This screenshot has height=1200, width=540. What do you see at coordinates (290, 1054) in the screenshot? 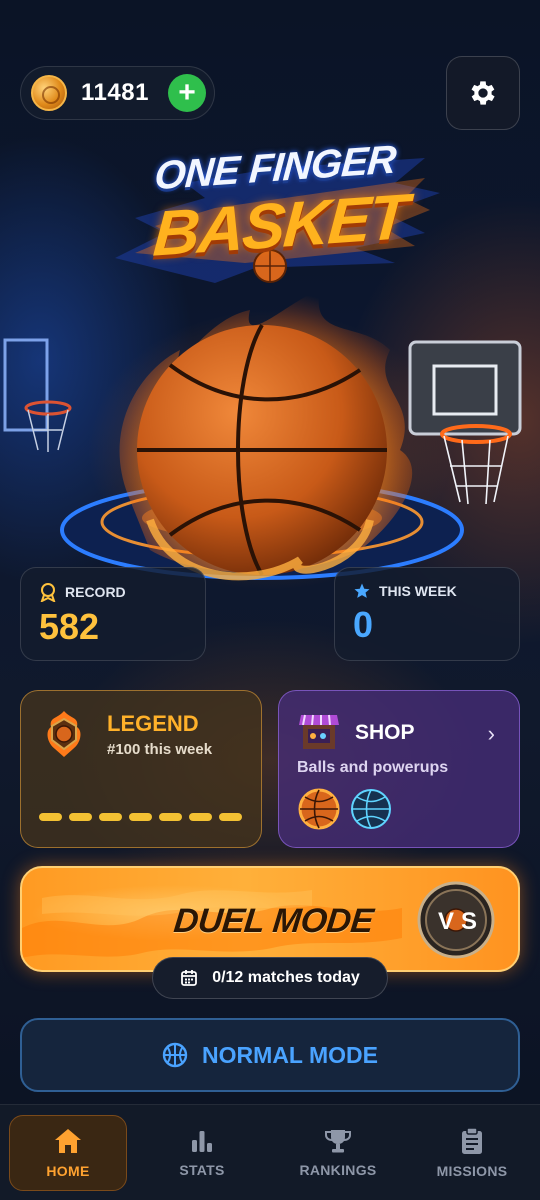
I see `normal-mode-label: NORMAL MODE` at bounding box center [290, 1054].